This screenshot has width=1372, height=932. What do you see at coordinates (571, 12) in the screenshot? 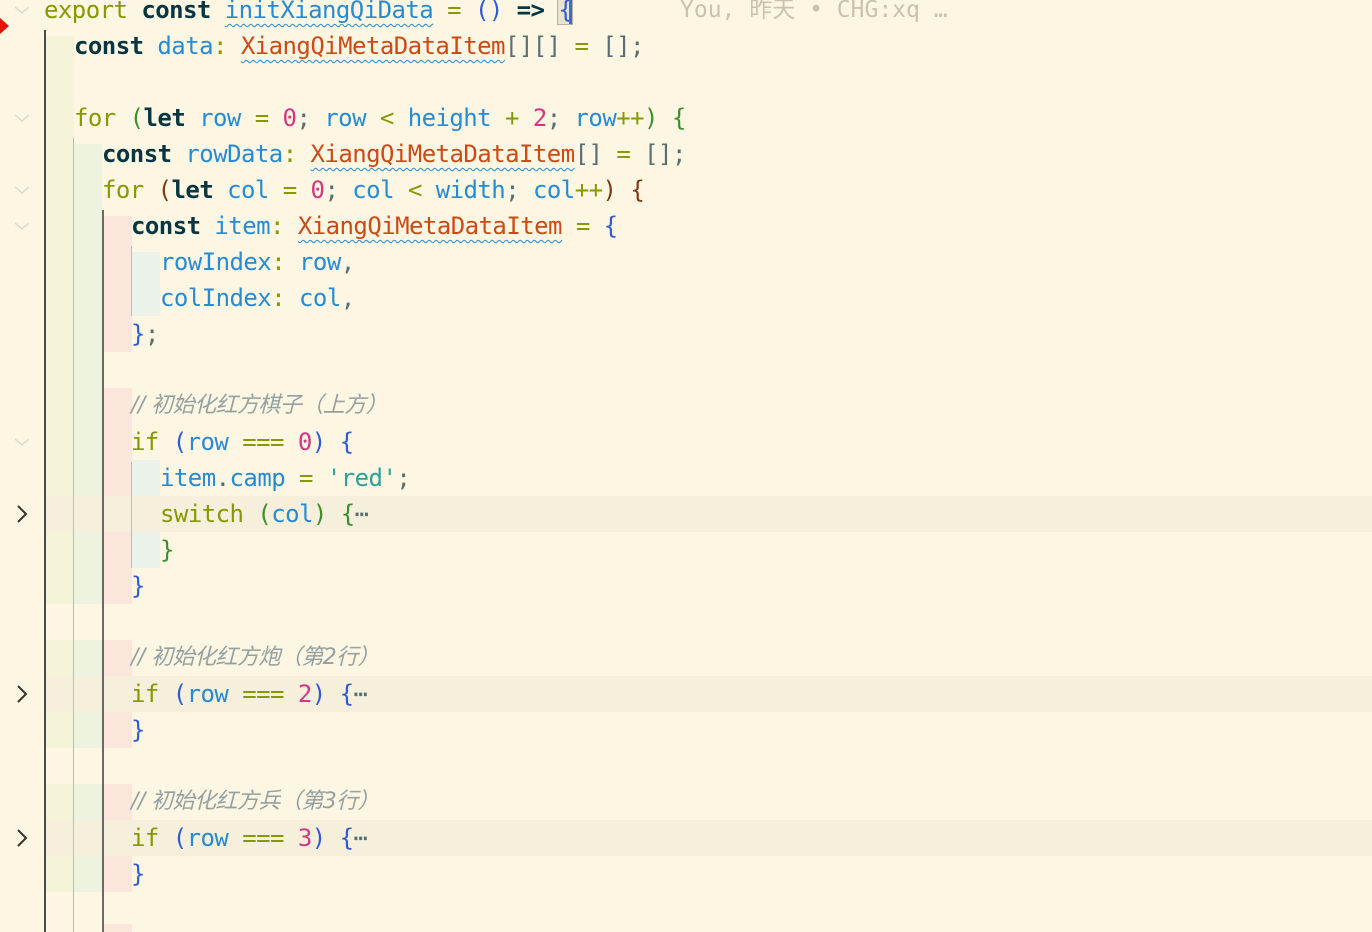
I see `text-cursor` at bounding box center [571, 12].